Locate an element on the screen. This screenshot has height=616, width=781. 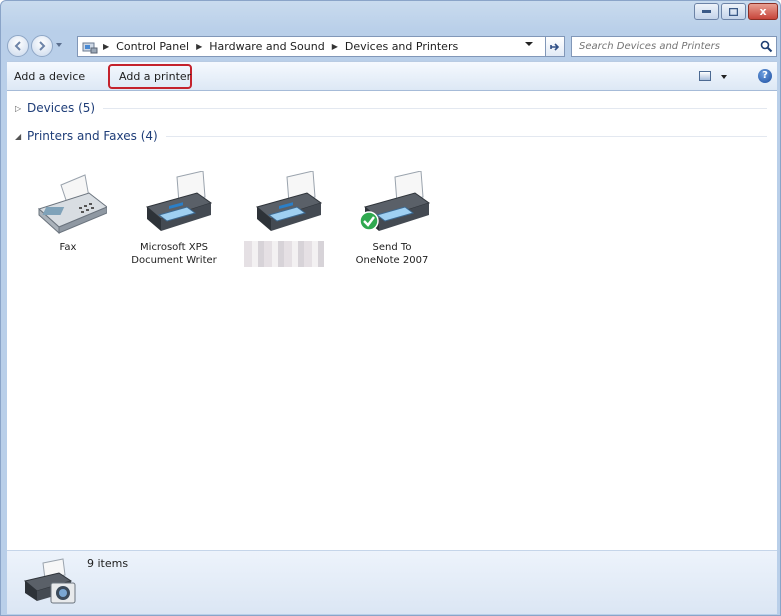
close-button: x is located at coordinates (763, 11).